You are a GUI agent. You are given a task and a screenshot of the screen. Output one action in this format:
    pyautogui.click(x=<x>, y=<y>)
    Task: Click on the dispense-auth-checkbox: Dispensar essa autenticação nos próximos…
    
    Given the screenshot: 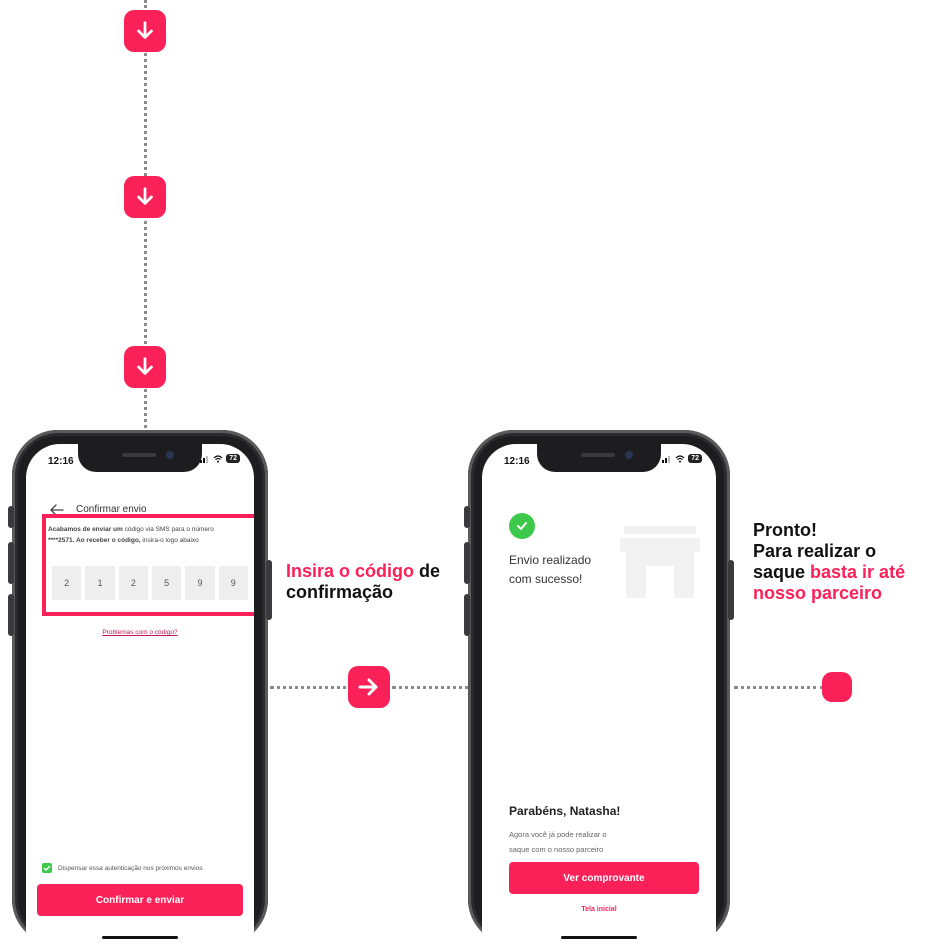 What is the action you would take?
    pyautogui.click(x=122, y=868)
    